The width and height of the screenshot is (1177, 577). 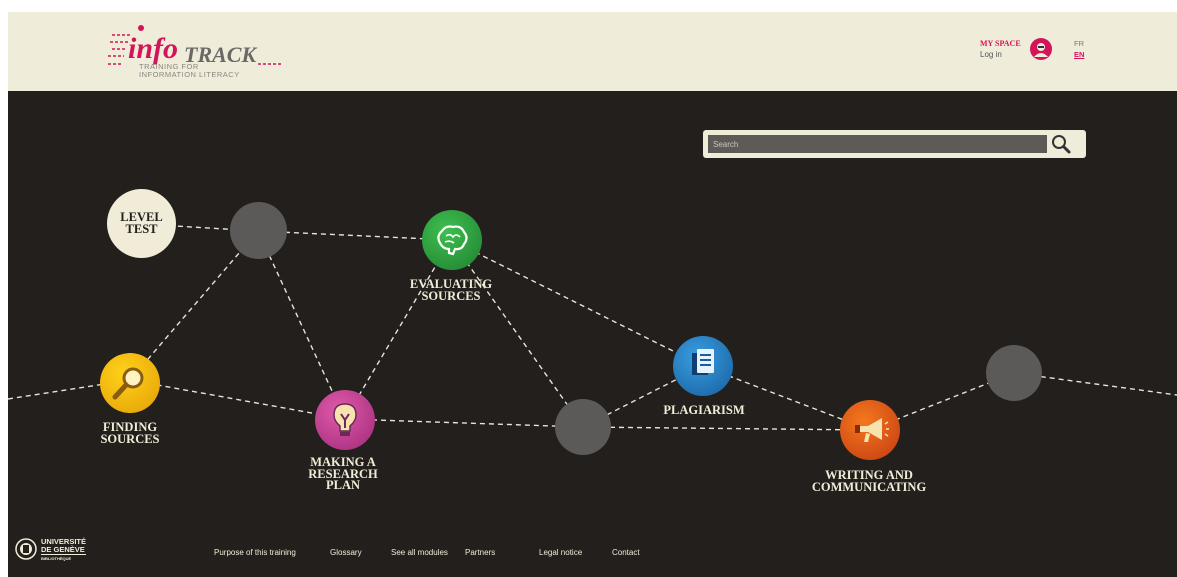 I want to click on university-line2: DE GENÈVE, so click(x=64, y=550).